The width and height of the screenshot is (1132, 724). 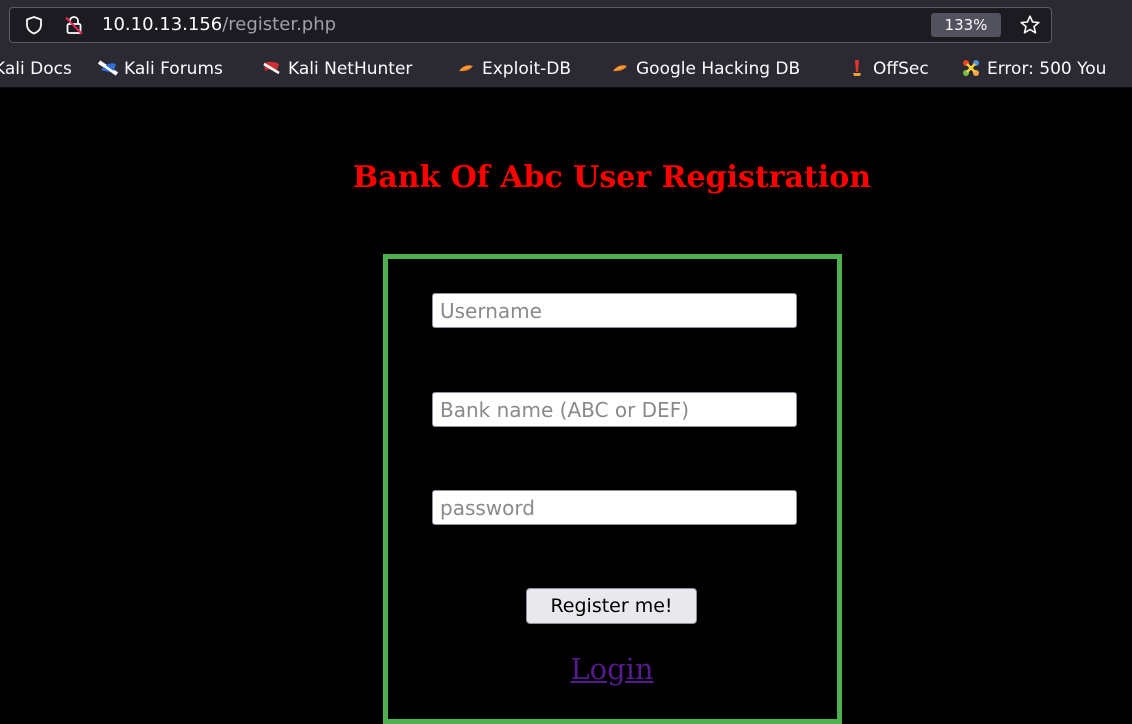 I want to click on bookmark-kali-docs: Kali Docs, so click(x=36, y=69).